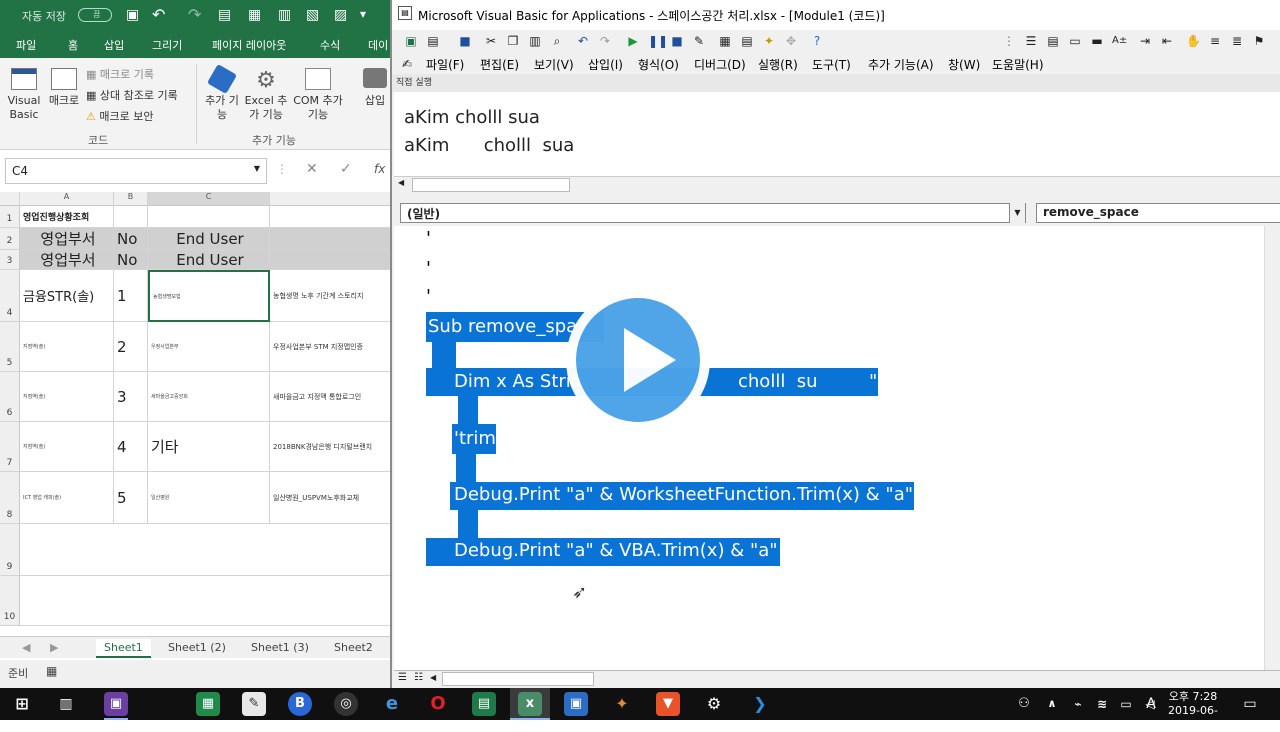 The image size is (1280, 732). I want to click on cell-d6: 새마을금고 지정맥 통합로그인, so click(331, 397).